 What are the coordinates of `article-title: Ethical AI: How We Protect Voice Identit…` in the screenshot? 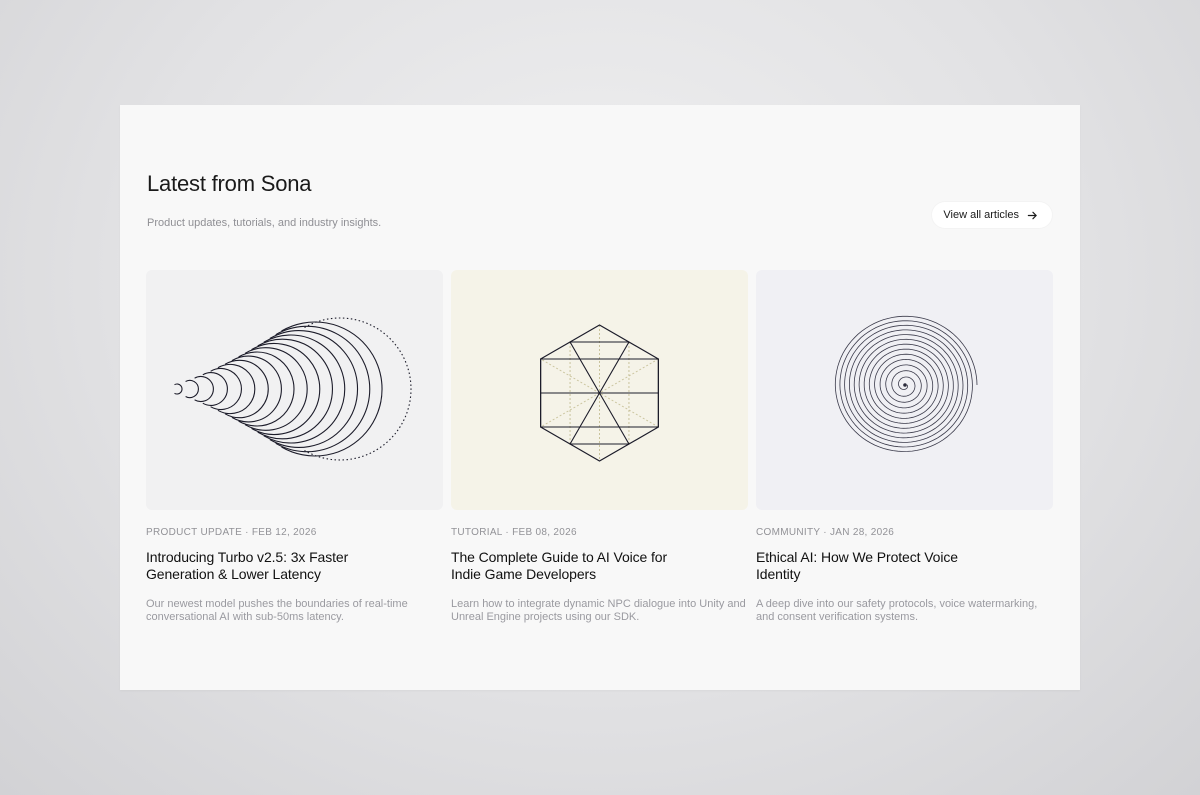 It's located at (876, 566).